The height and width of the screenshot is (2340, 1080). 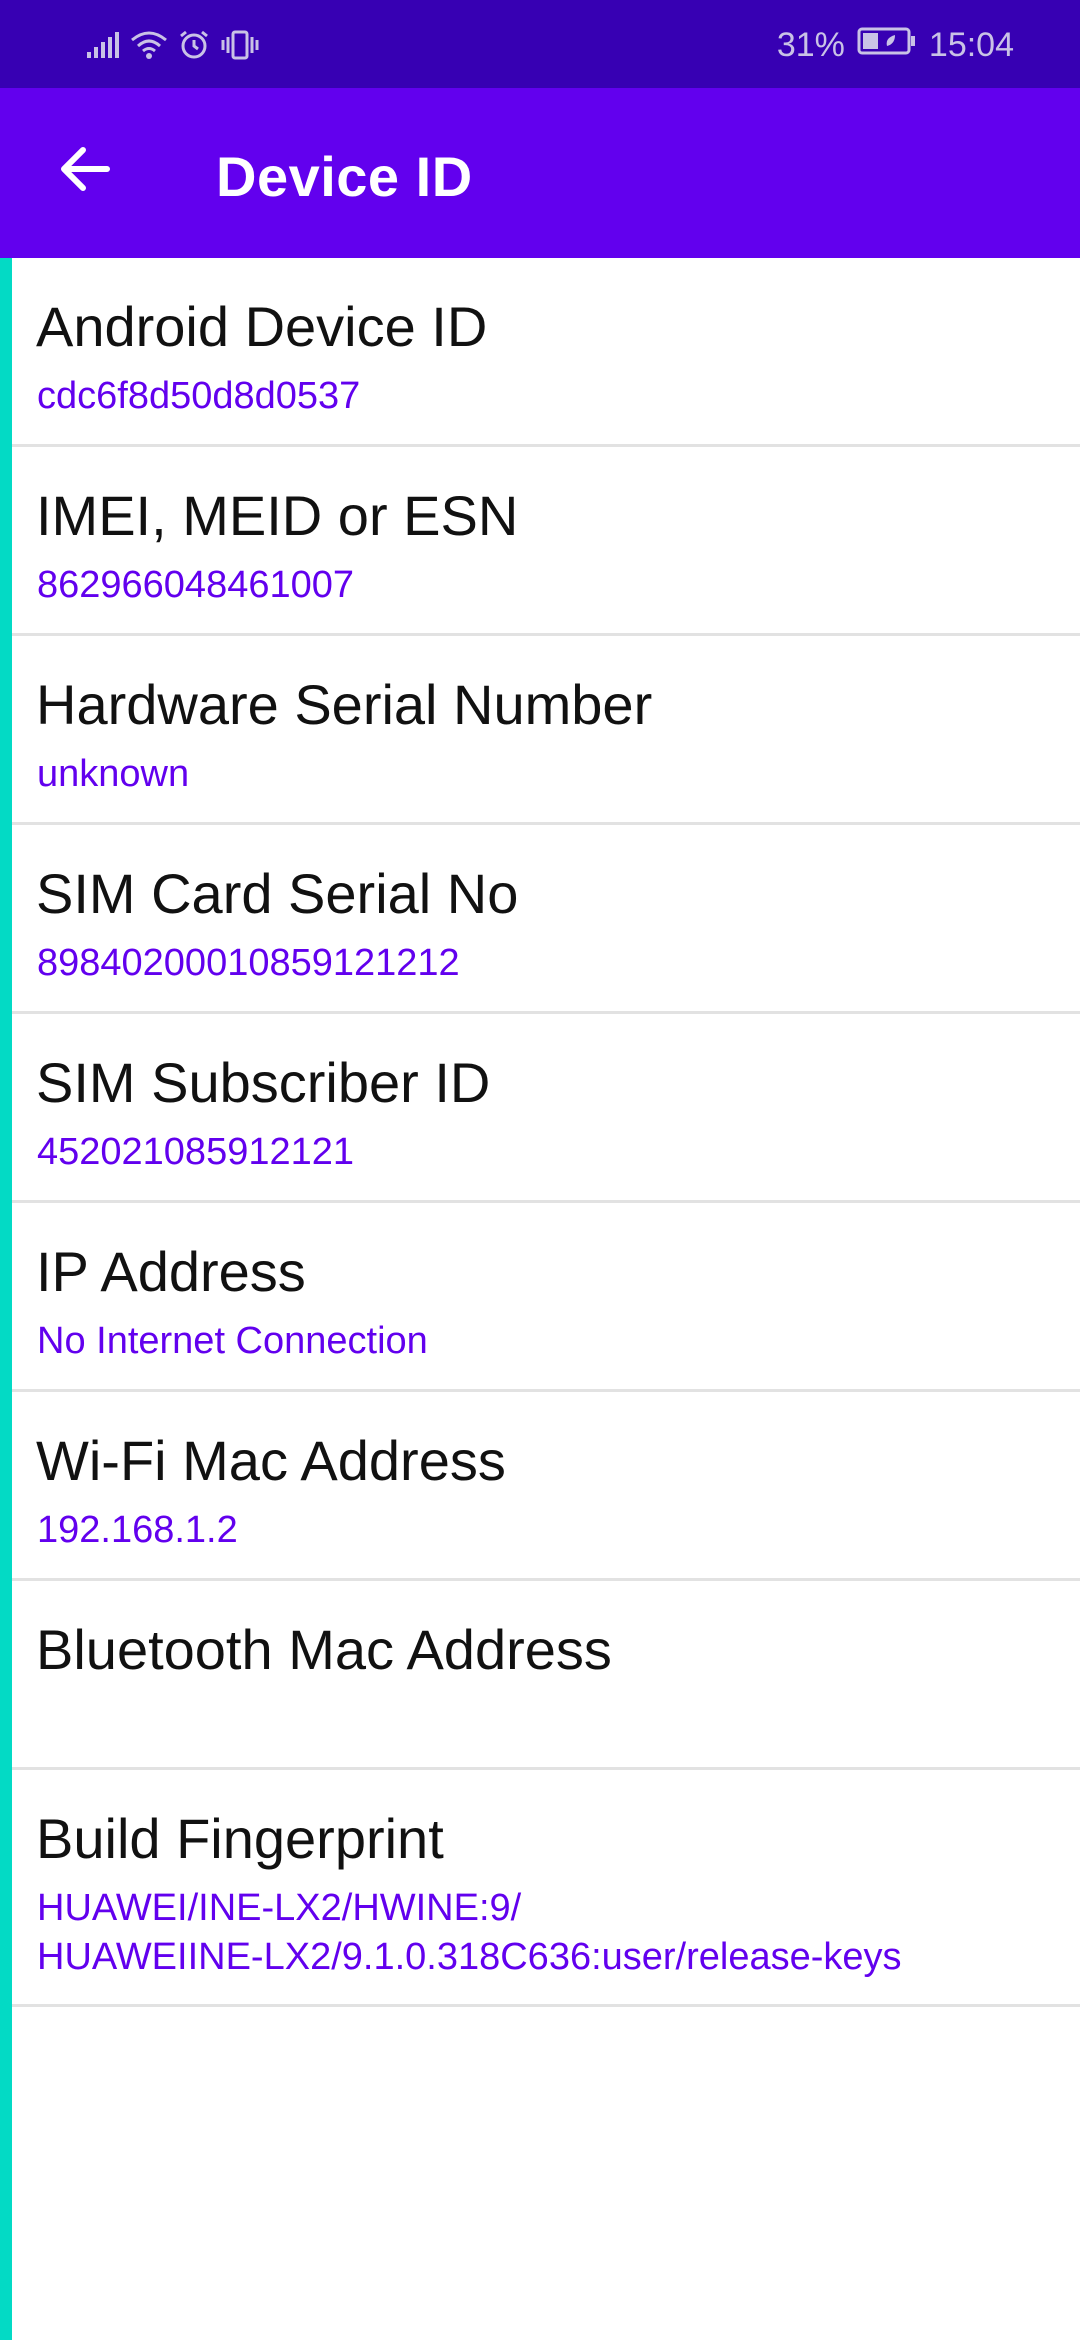 I want to click on item-value: unknown, so click(x=113, y=774).